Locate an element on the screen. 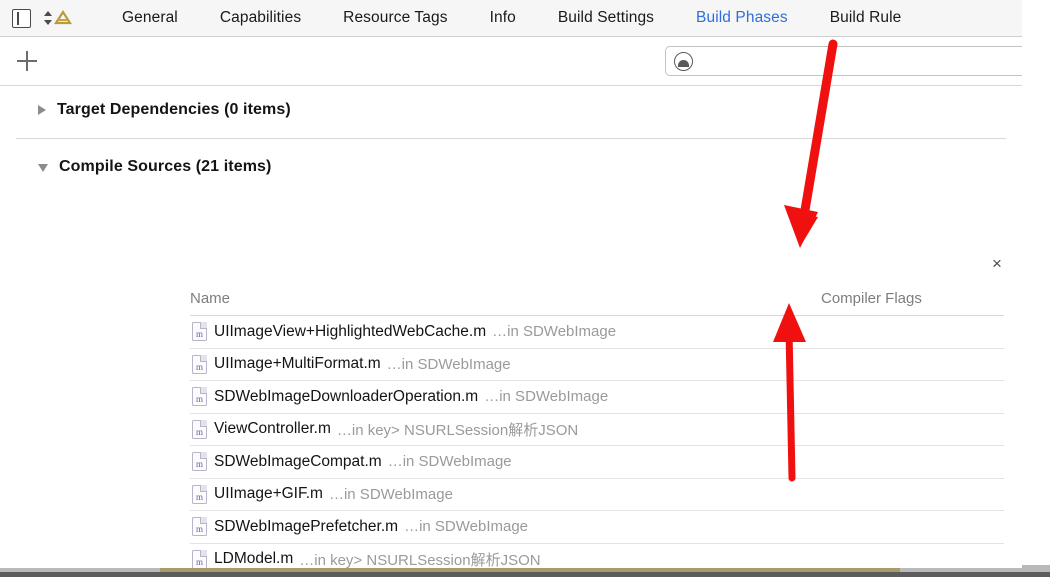 This screenshot has width=1050, height=577. row-name-cell: m SDWebImageCompat.m …in SDWebImage is located at coordinates (507, 462).